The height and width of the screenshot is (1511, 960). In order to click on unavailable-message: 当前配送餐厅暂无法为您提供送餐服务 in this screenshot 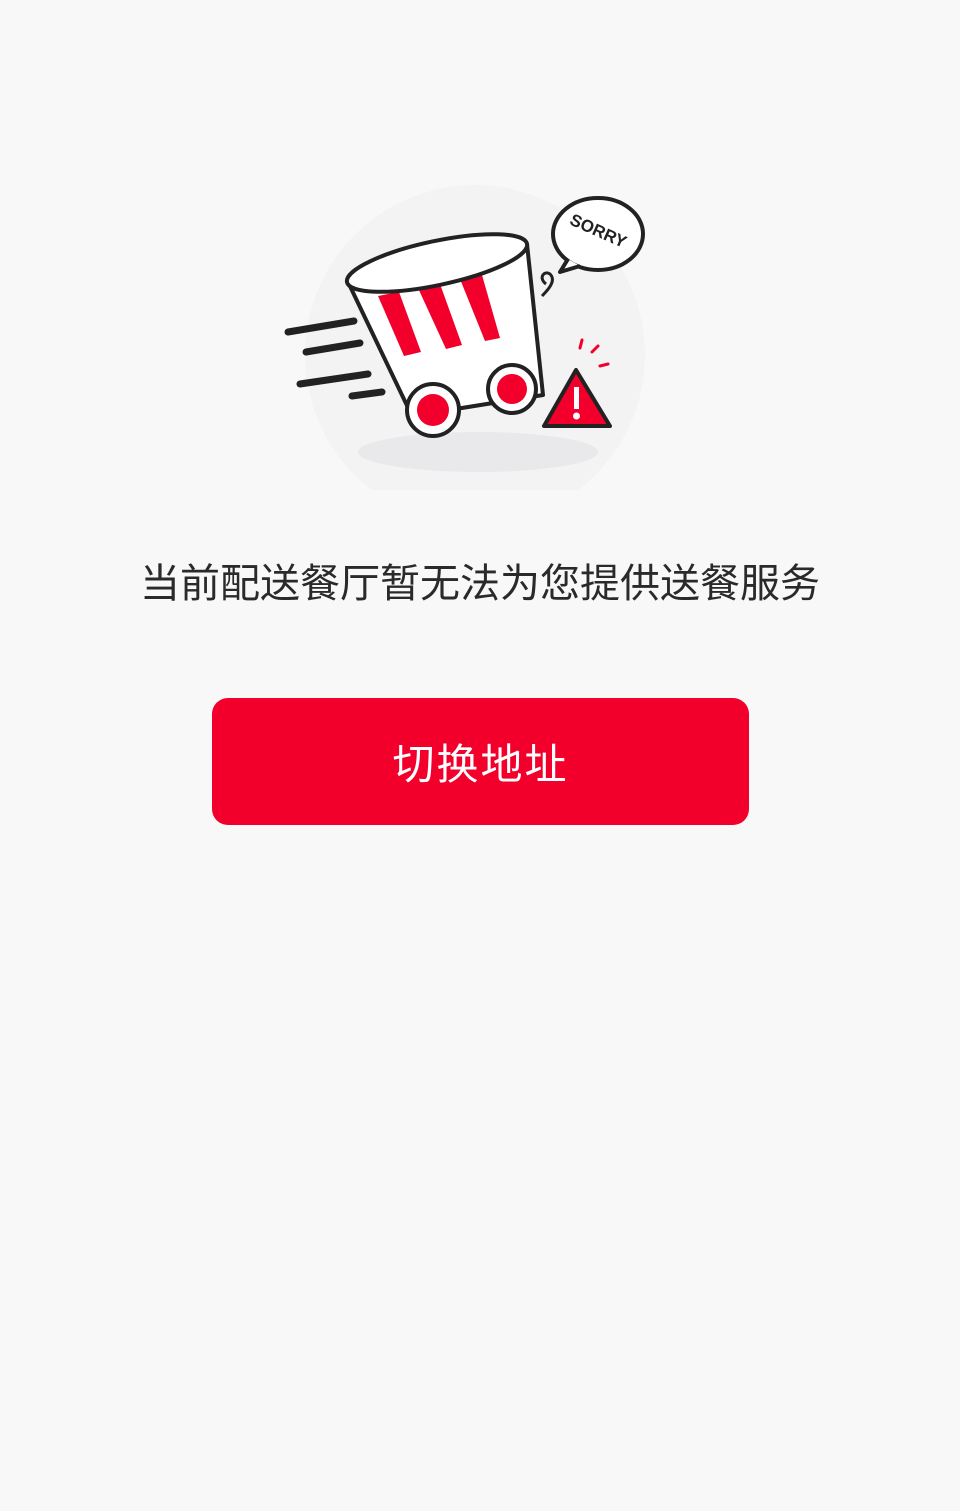, I will do `click(480, 584)`.